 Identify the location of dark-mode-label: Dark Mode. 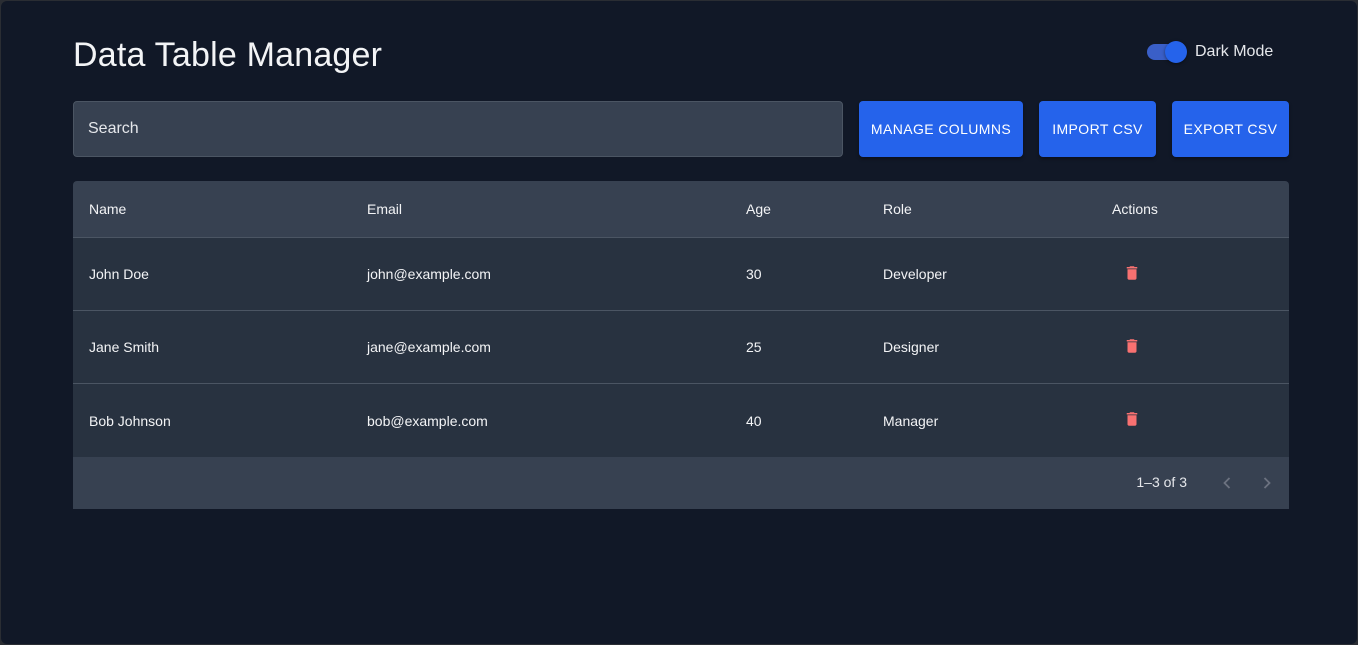
(1234, 51).